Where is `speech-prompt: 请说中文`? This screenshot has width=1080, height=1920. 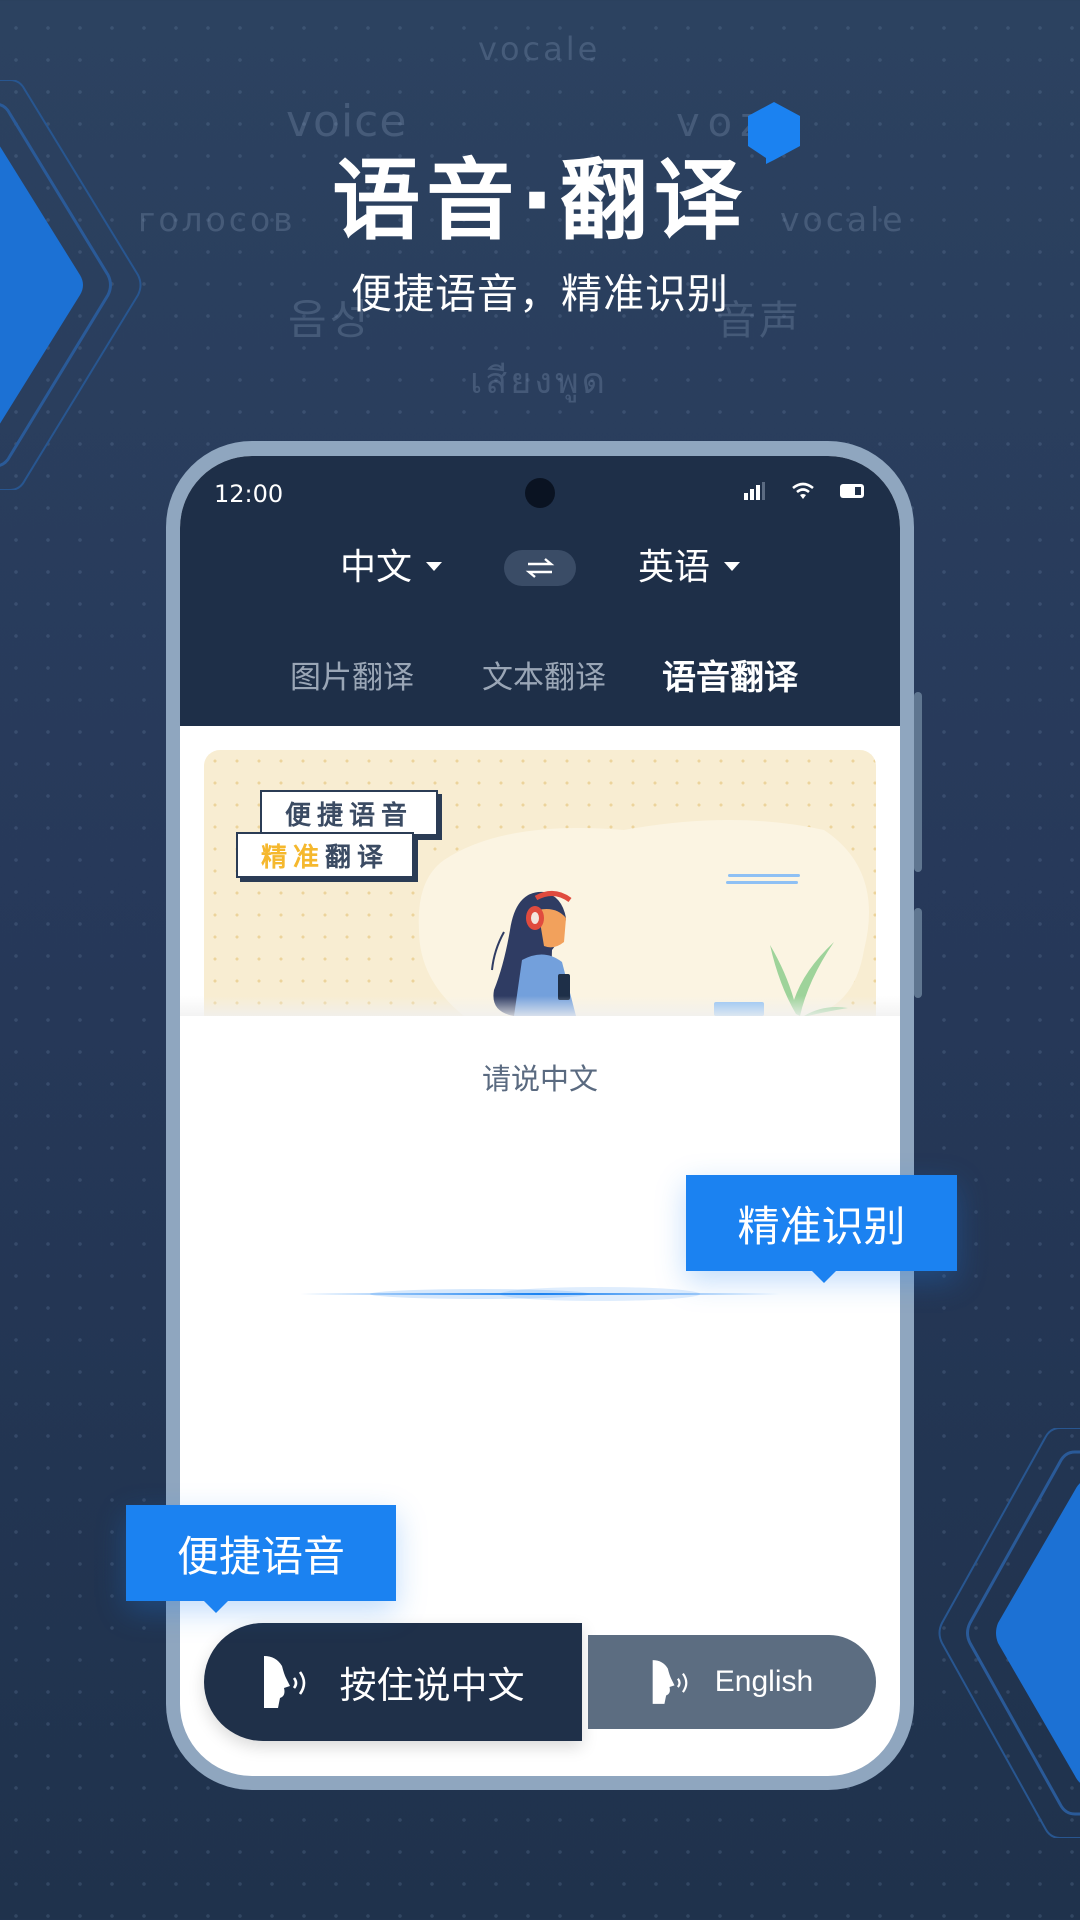 speech-prompt: 请说中文 is located at coordinates (539, 1079).